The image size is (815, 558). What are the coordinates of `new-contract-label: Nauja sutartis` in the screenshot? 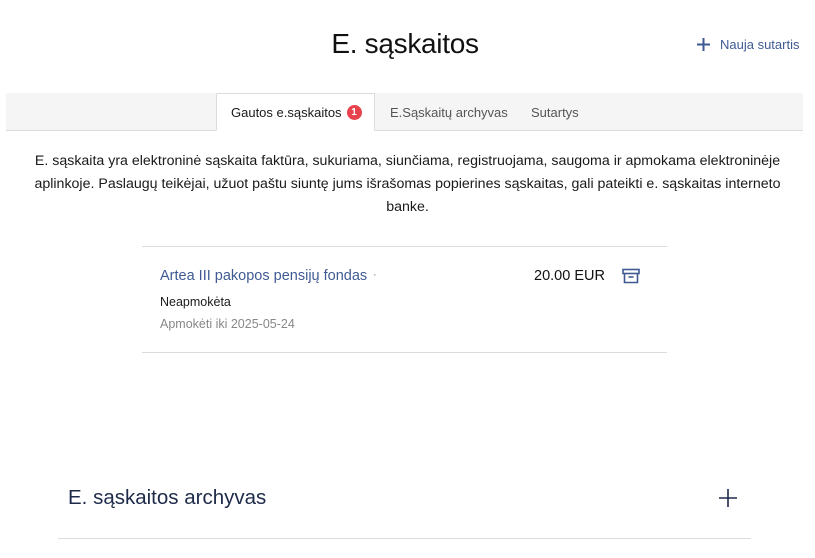 It's located at (760, 44).